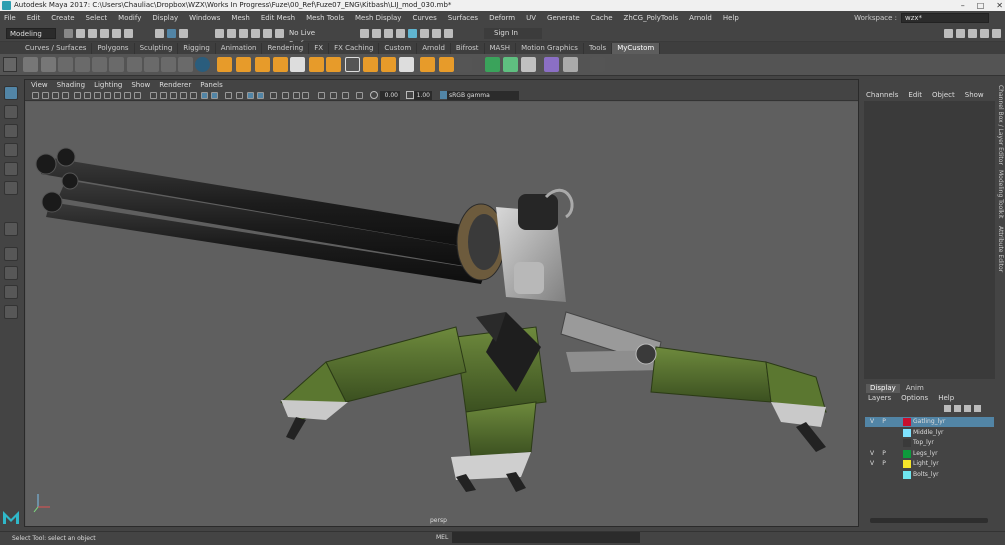  I want to click on shelf-tab-polygons: Polygons, so click(113, 48).